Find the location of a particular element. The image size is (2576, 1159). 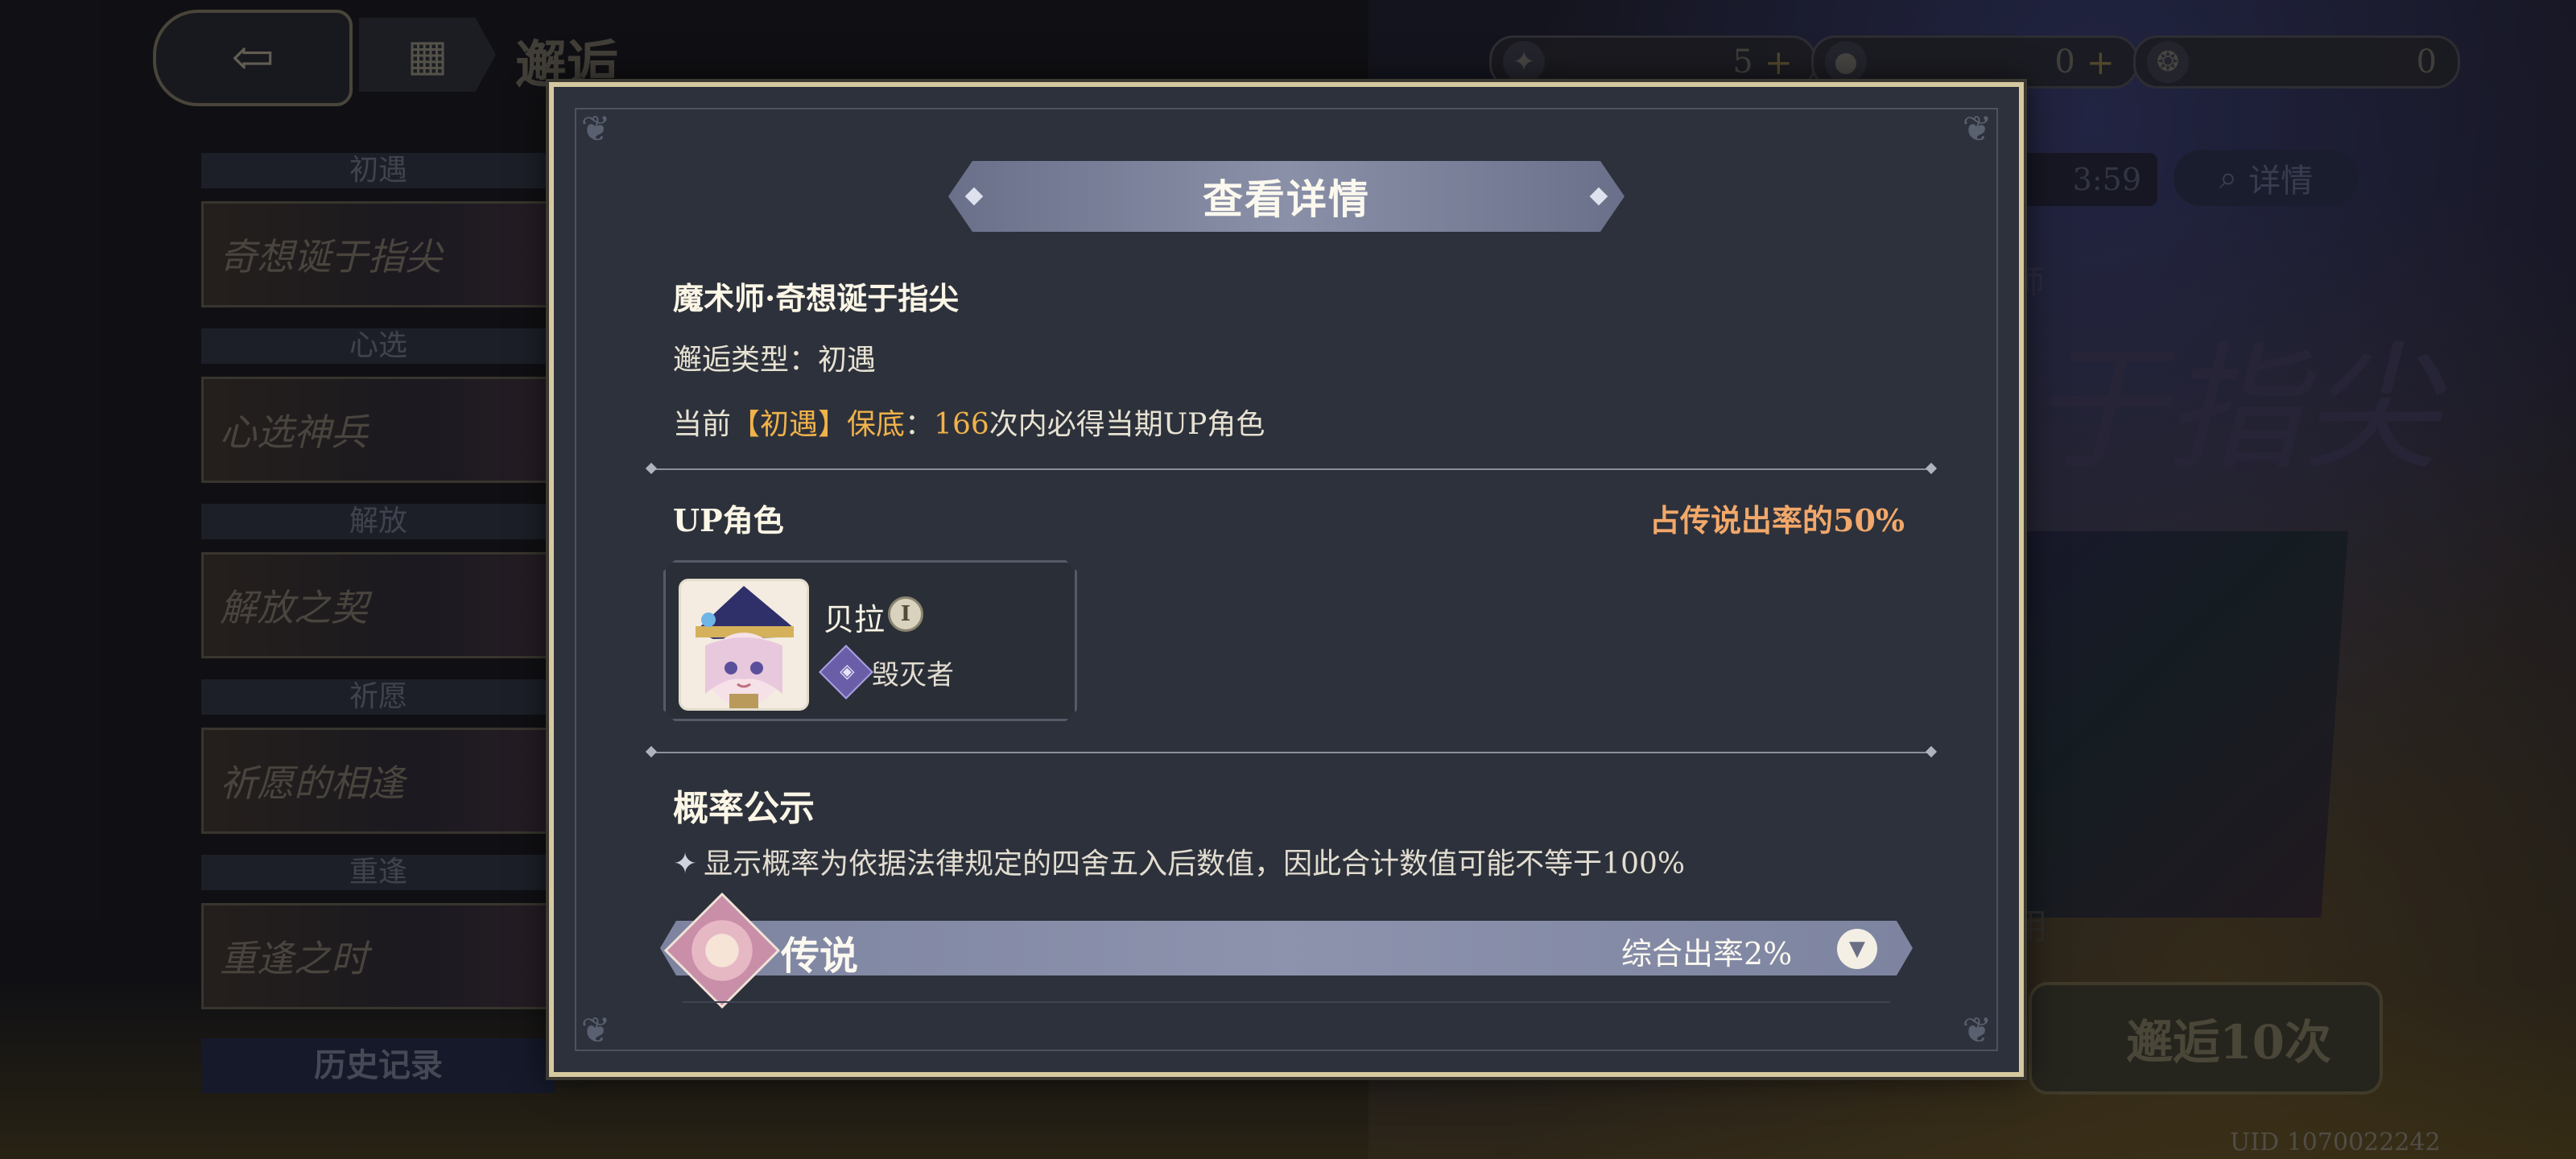

rarity-rate: 综合出率2% is located at coordinates (1707, 953).